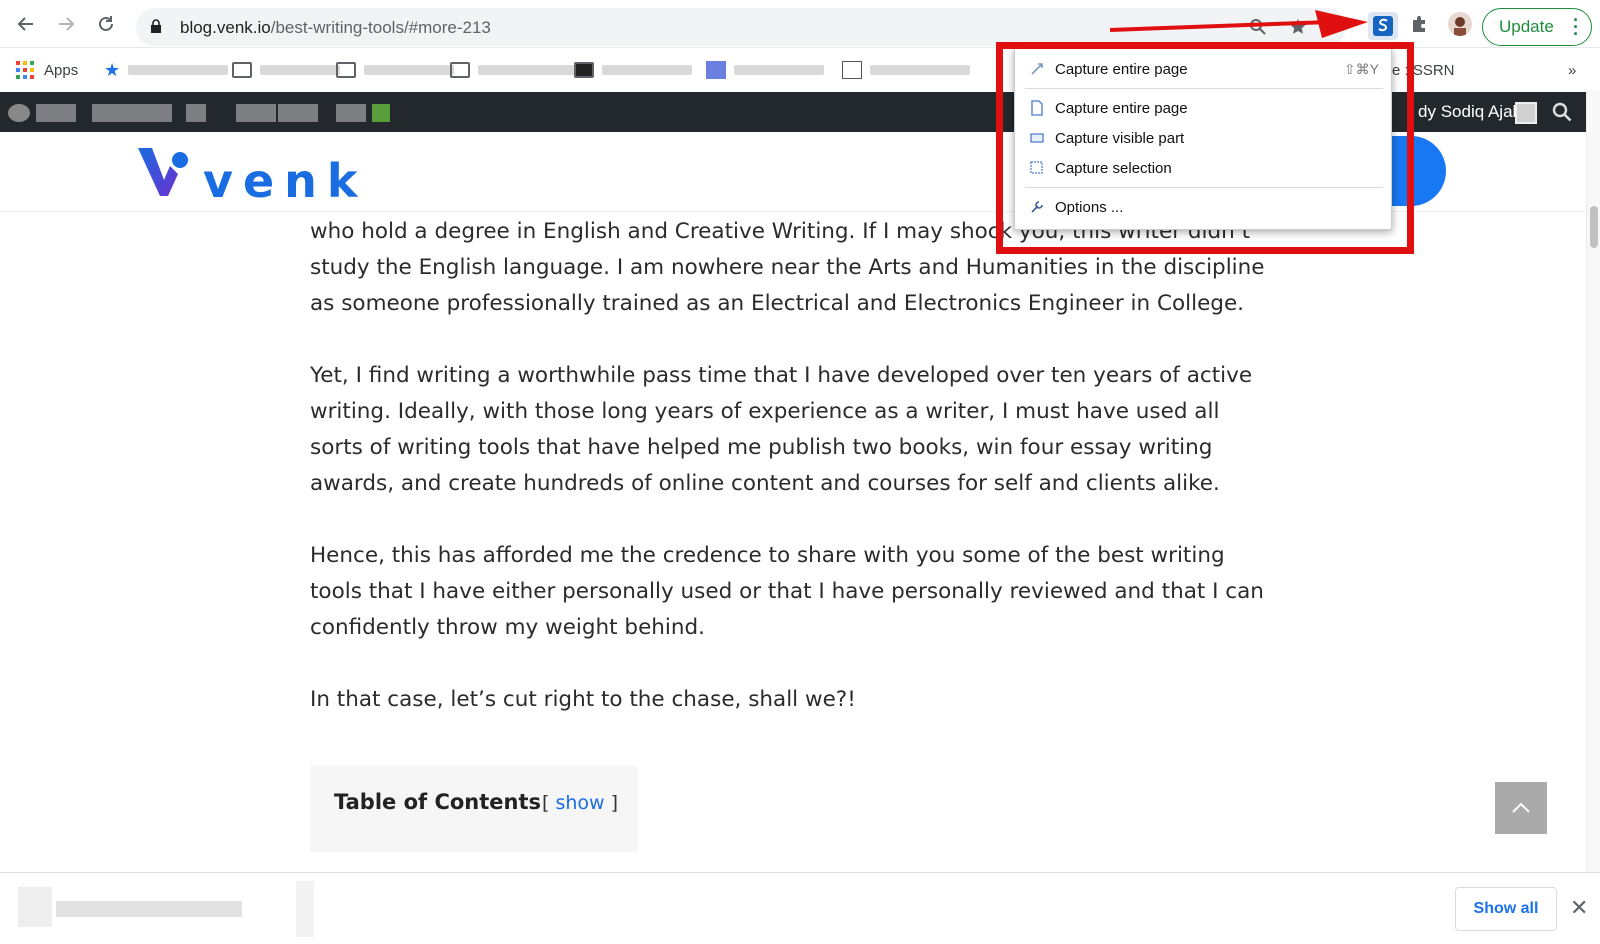 Image resolution: width=1600 pixels, height=944 pixels. What do you see at coordinates (1526, 26) in the screenshot?
I see `update-label: Update` at bounding box center [1526, 26].